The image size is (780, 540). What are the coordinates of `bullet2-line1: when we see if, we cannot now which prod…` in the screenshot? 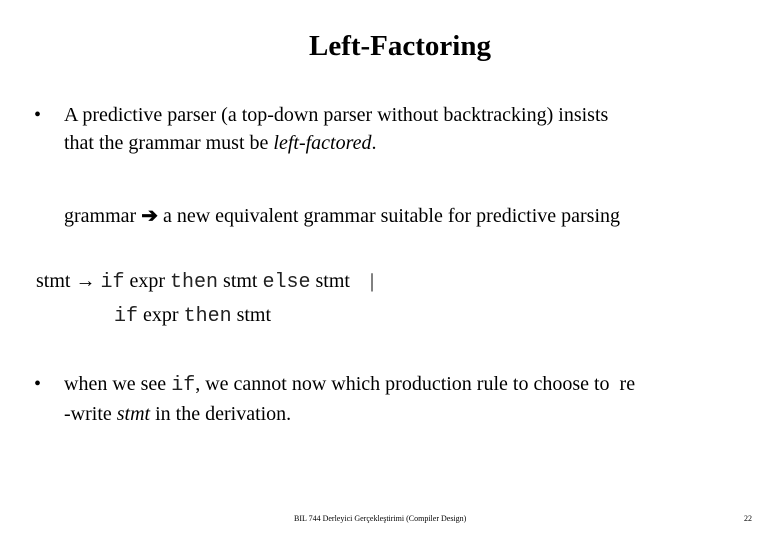 It's located at (349, 385).